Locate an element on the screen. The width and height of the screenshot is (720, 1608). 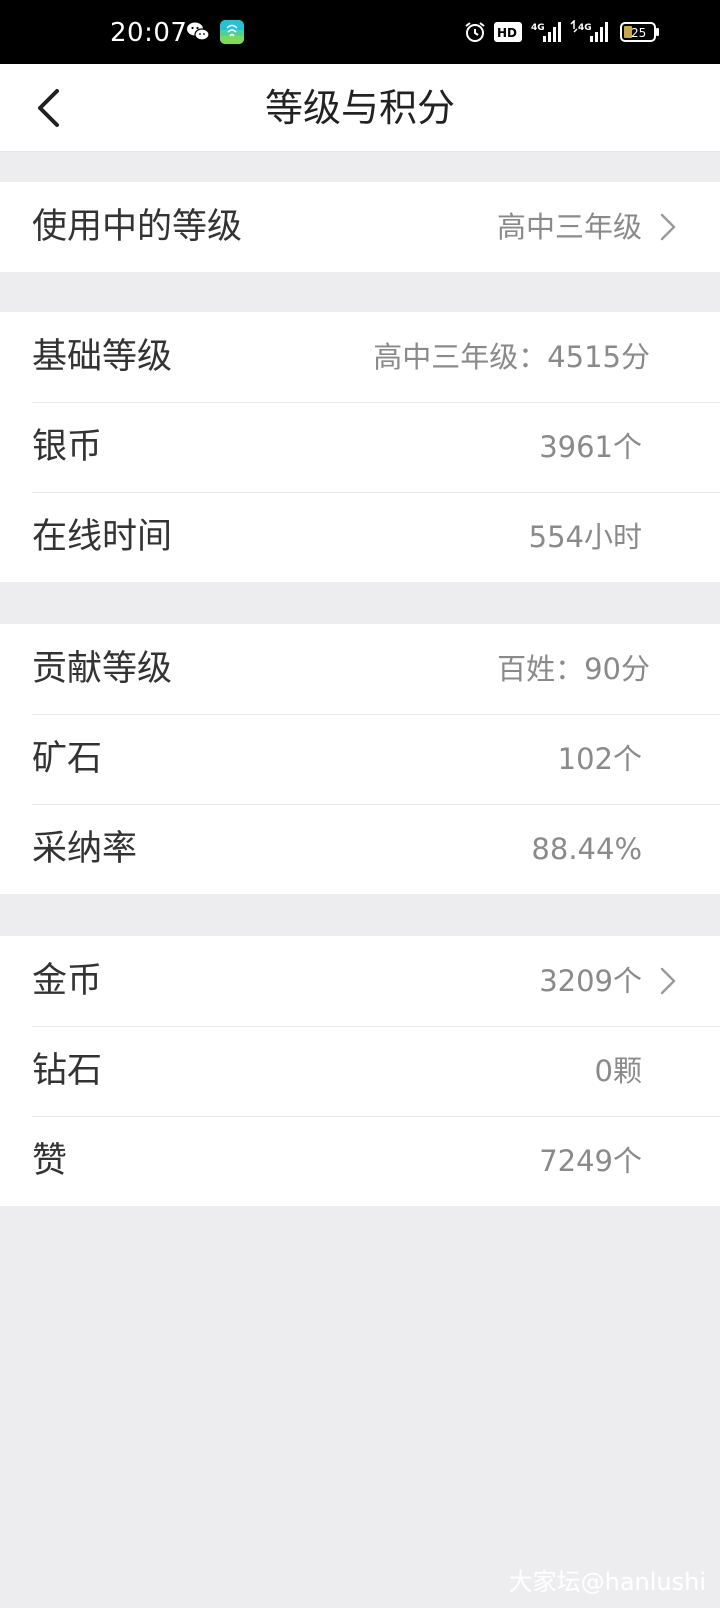
list-item-diamonds: 钻石 0颗 is located at coordinates (360, 1071).